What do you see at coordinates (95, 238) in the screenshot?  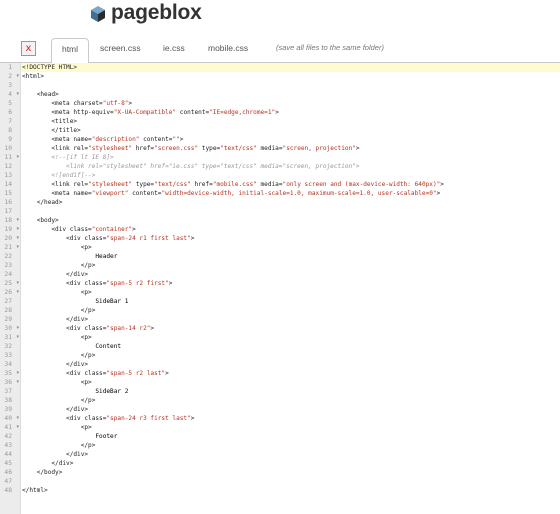 I see `code-token-attr: class=` at bounding box center [95, 238].